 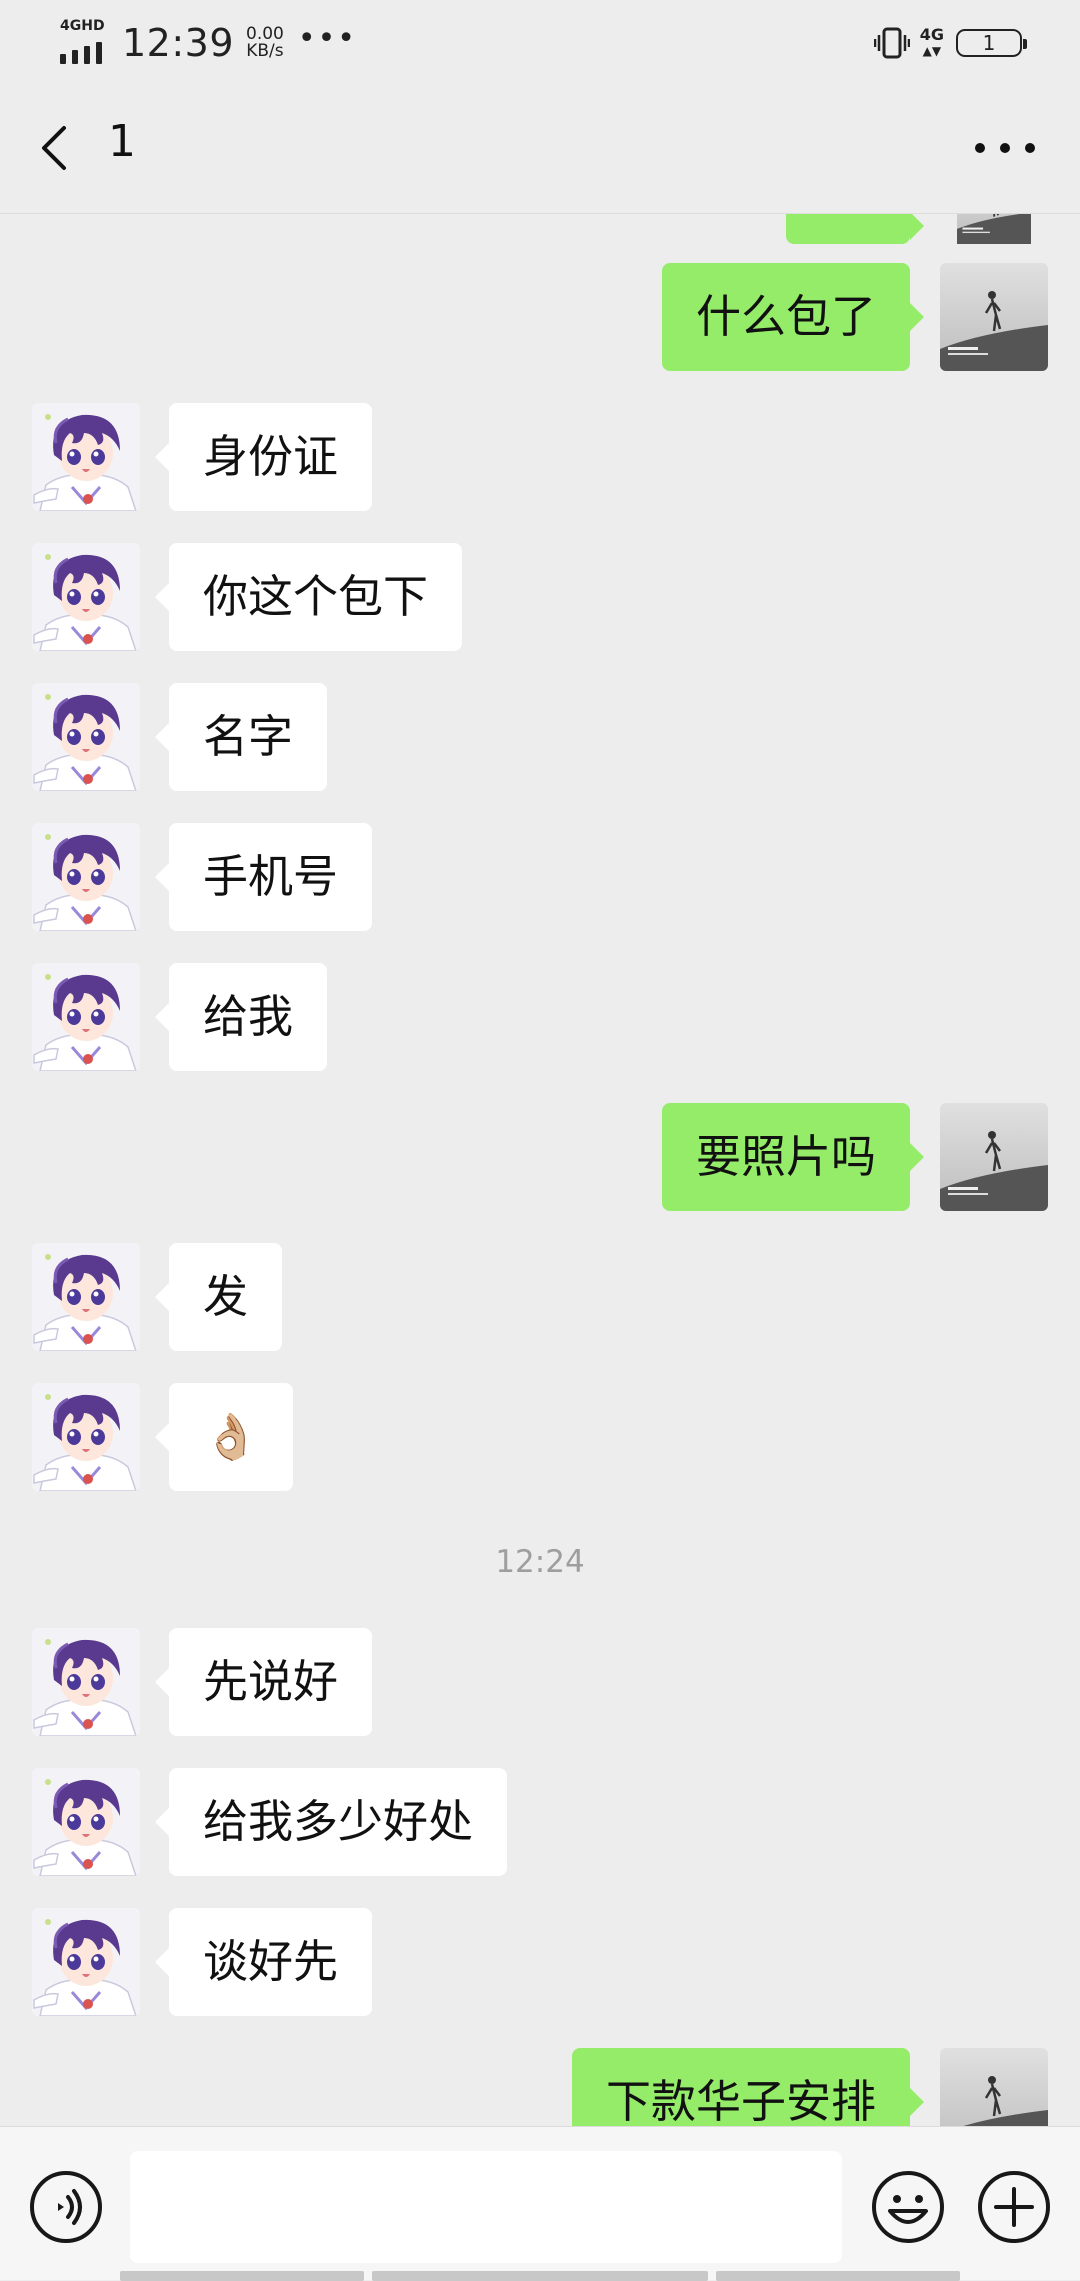 I want to click on chevron-left-icon, so click(x=58, y=148).